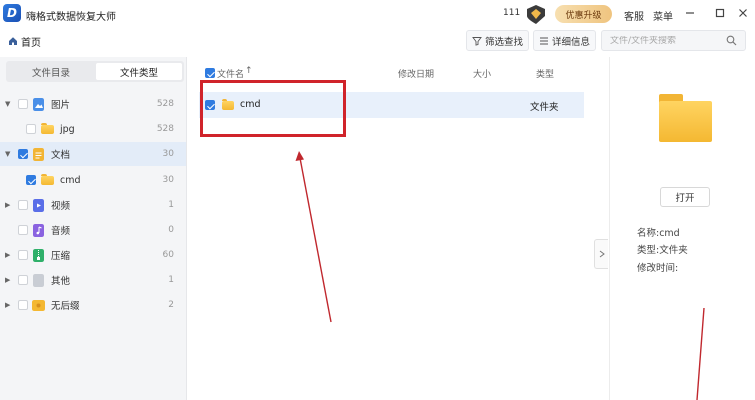  Describe the element at coordinates (536, 14) in the screenshot. I see `vip-badge-icon` at that location.